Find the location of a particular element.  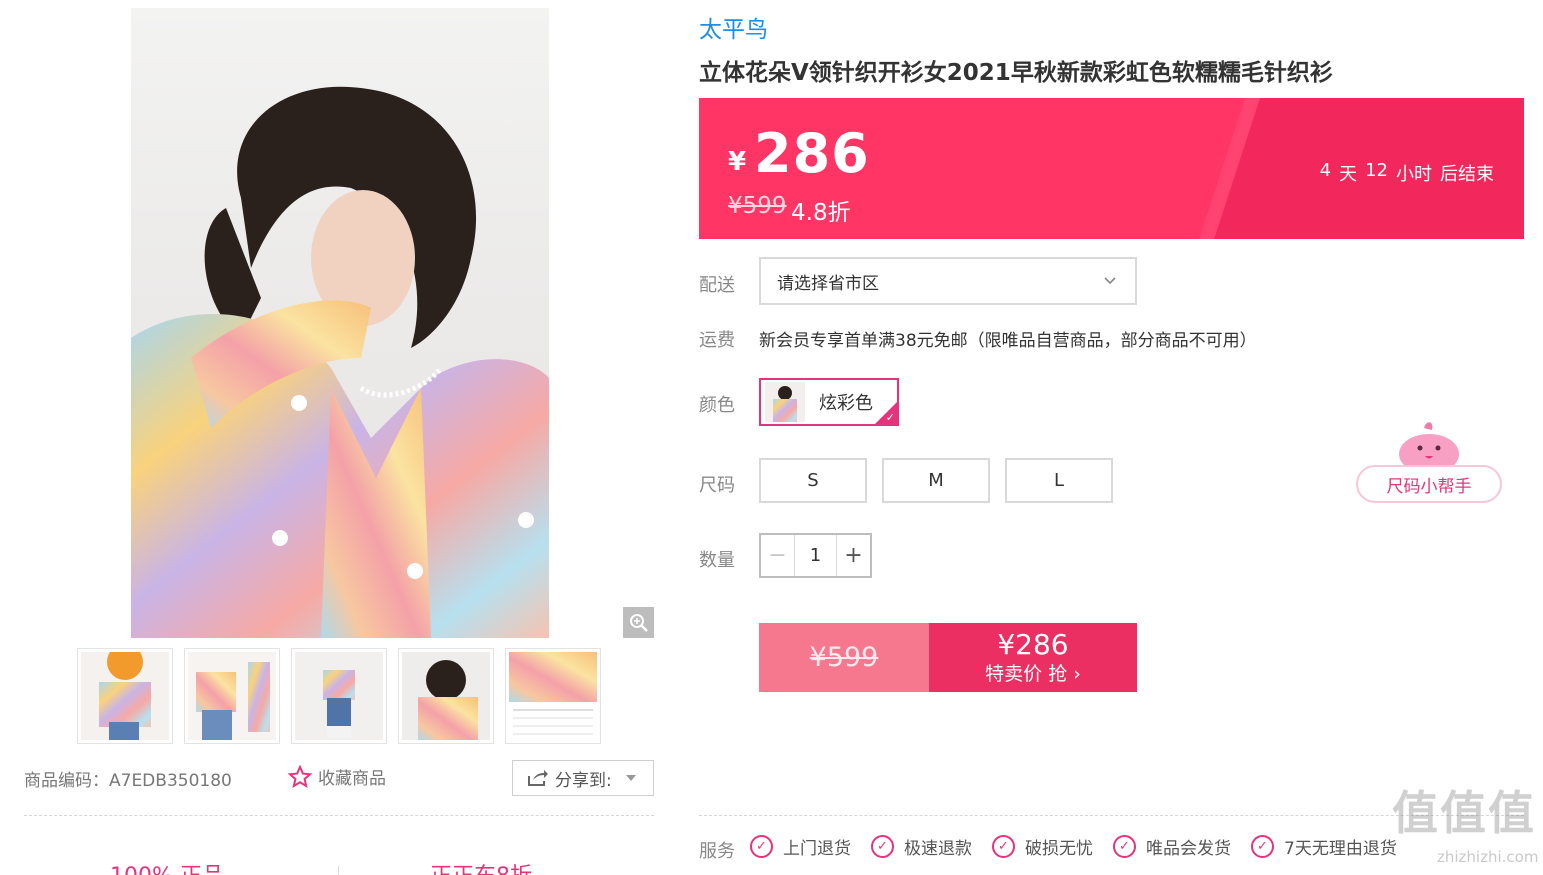

favorite-label: 收藏商品 is located at coordinates (352, 779).